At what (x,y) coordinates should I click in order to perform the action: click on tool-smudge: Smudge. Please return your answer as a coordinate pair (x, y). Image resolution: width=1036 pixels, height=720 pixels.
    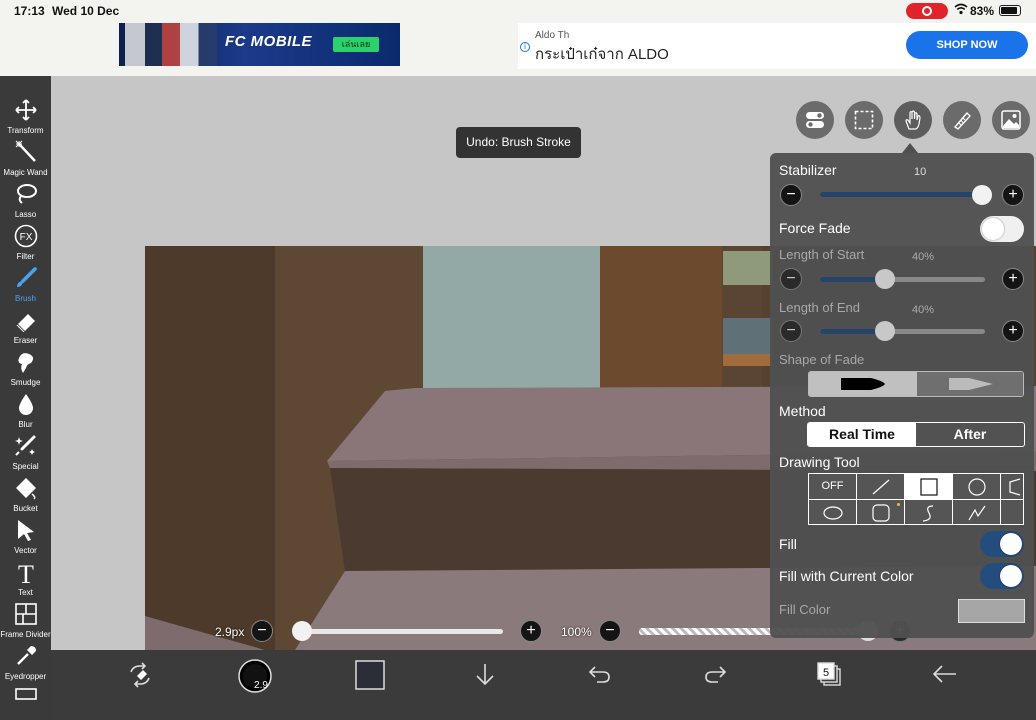
    Looking at the image, I should click on (25, 369).